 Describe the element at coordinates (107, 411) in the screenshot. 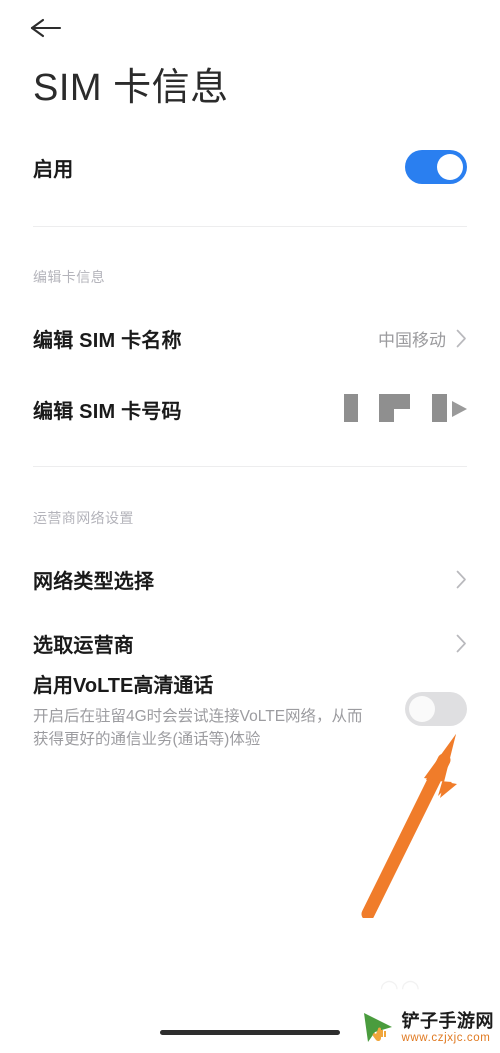

I see `row-label-edit-sim-number: 编辑 SIM 卡号码` at that location.